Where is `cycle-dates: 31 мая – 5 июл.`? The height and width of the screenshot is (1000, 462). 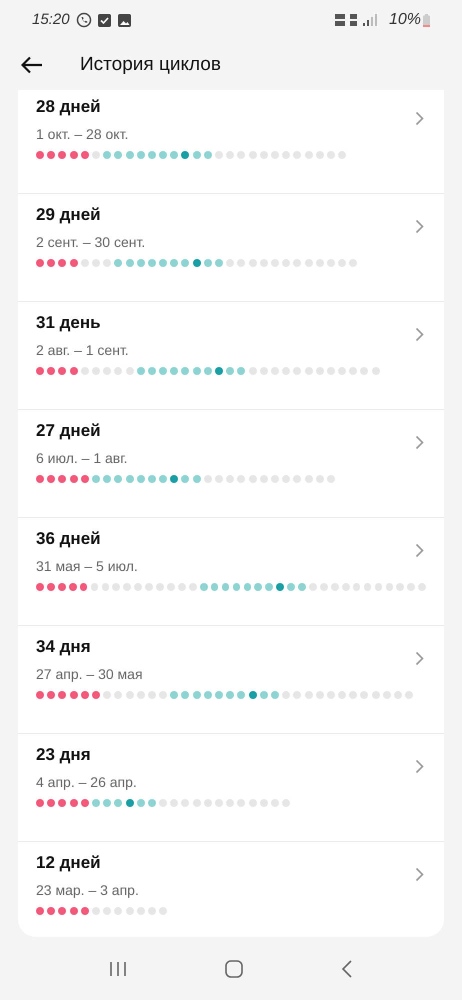 cycle-dates: 31 мая – 5 июл. is located at coordinates (87, 566).